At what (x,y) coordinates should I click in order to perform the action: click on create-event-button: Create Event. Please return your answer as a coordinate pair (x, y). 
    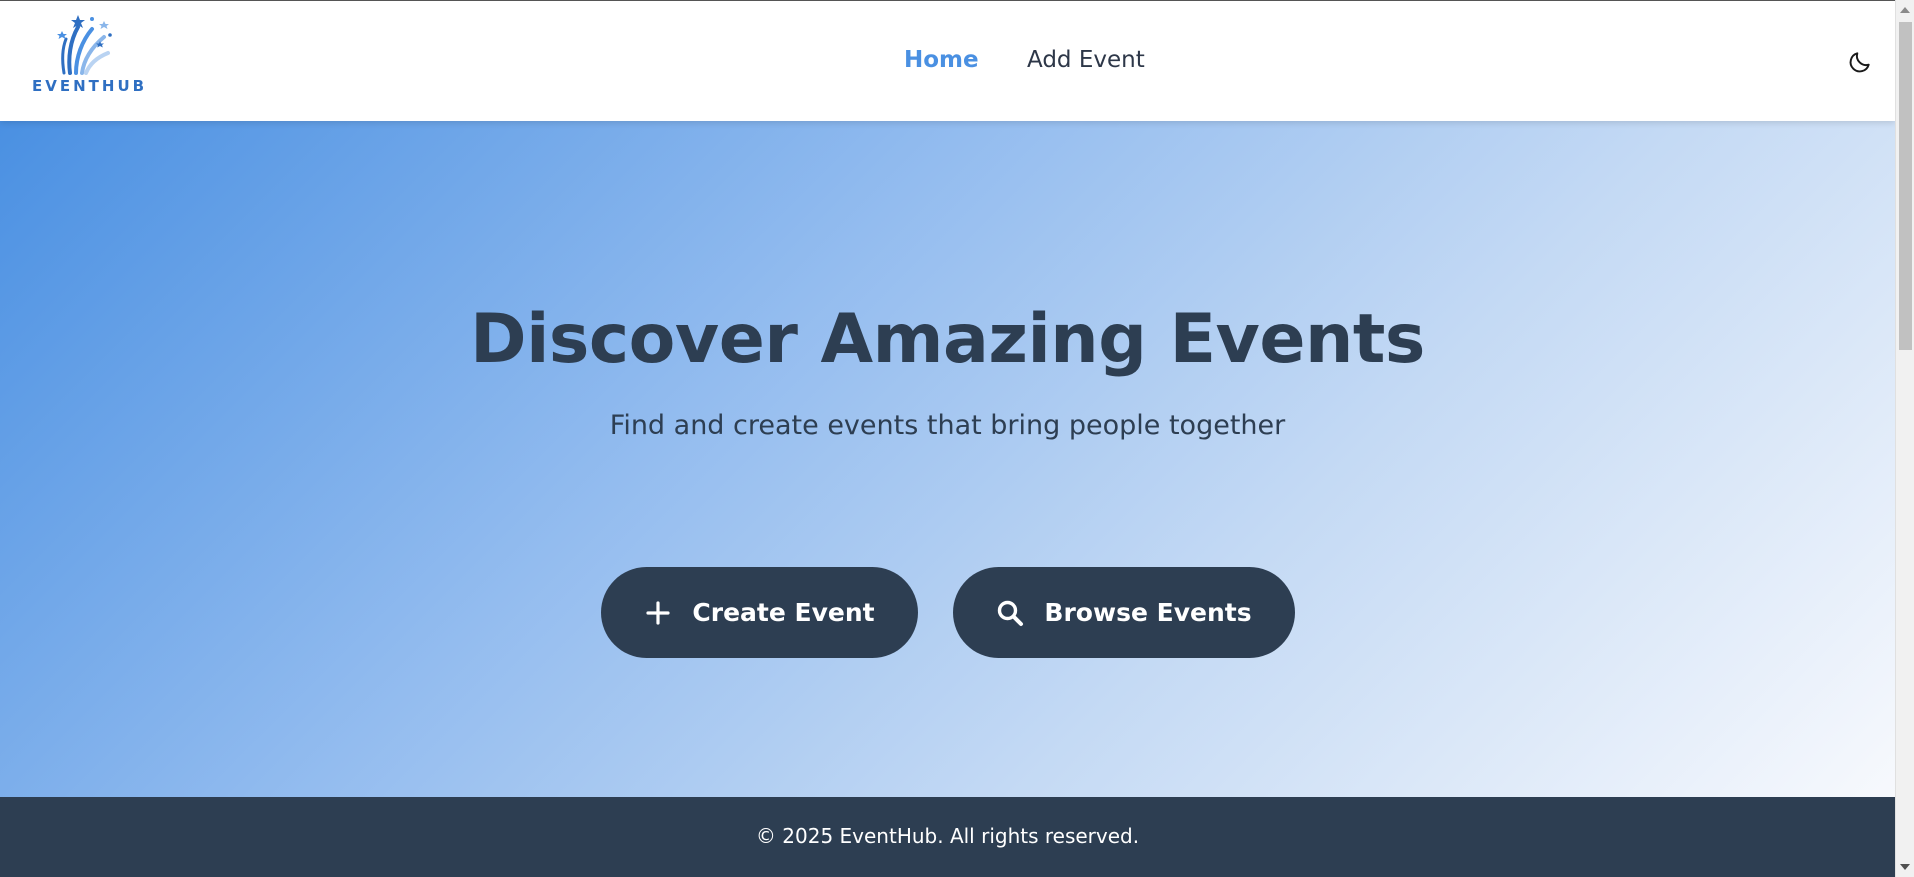
    Looking at the image, I should click on (759, 612).